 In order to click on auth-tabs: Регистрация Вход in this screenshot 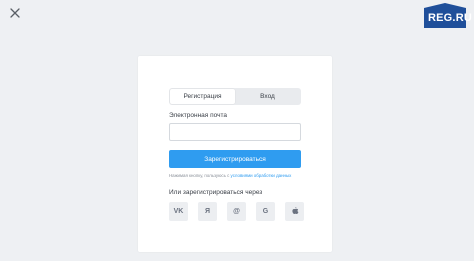, I will do `click(235, 96)`.